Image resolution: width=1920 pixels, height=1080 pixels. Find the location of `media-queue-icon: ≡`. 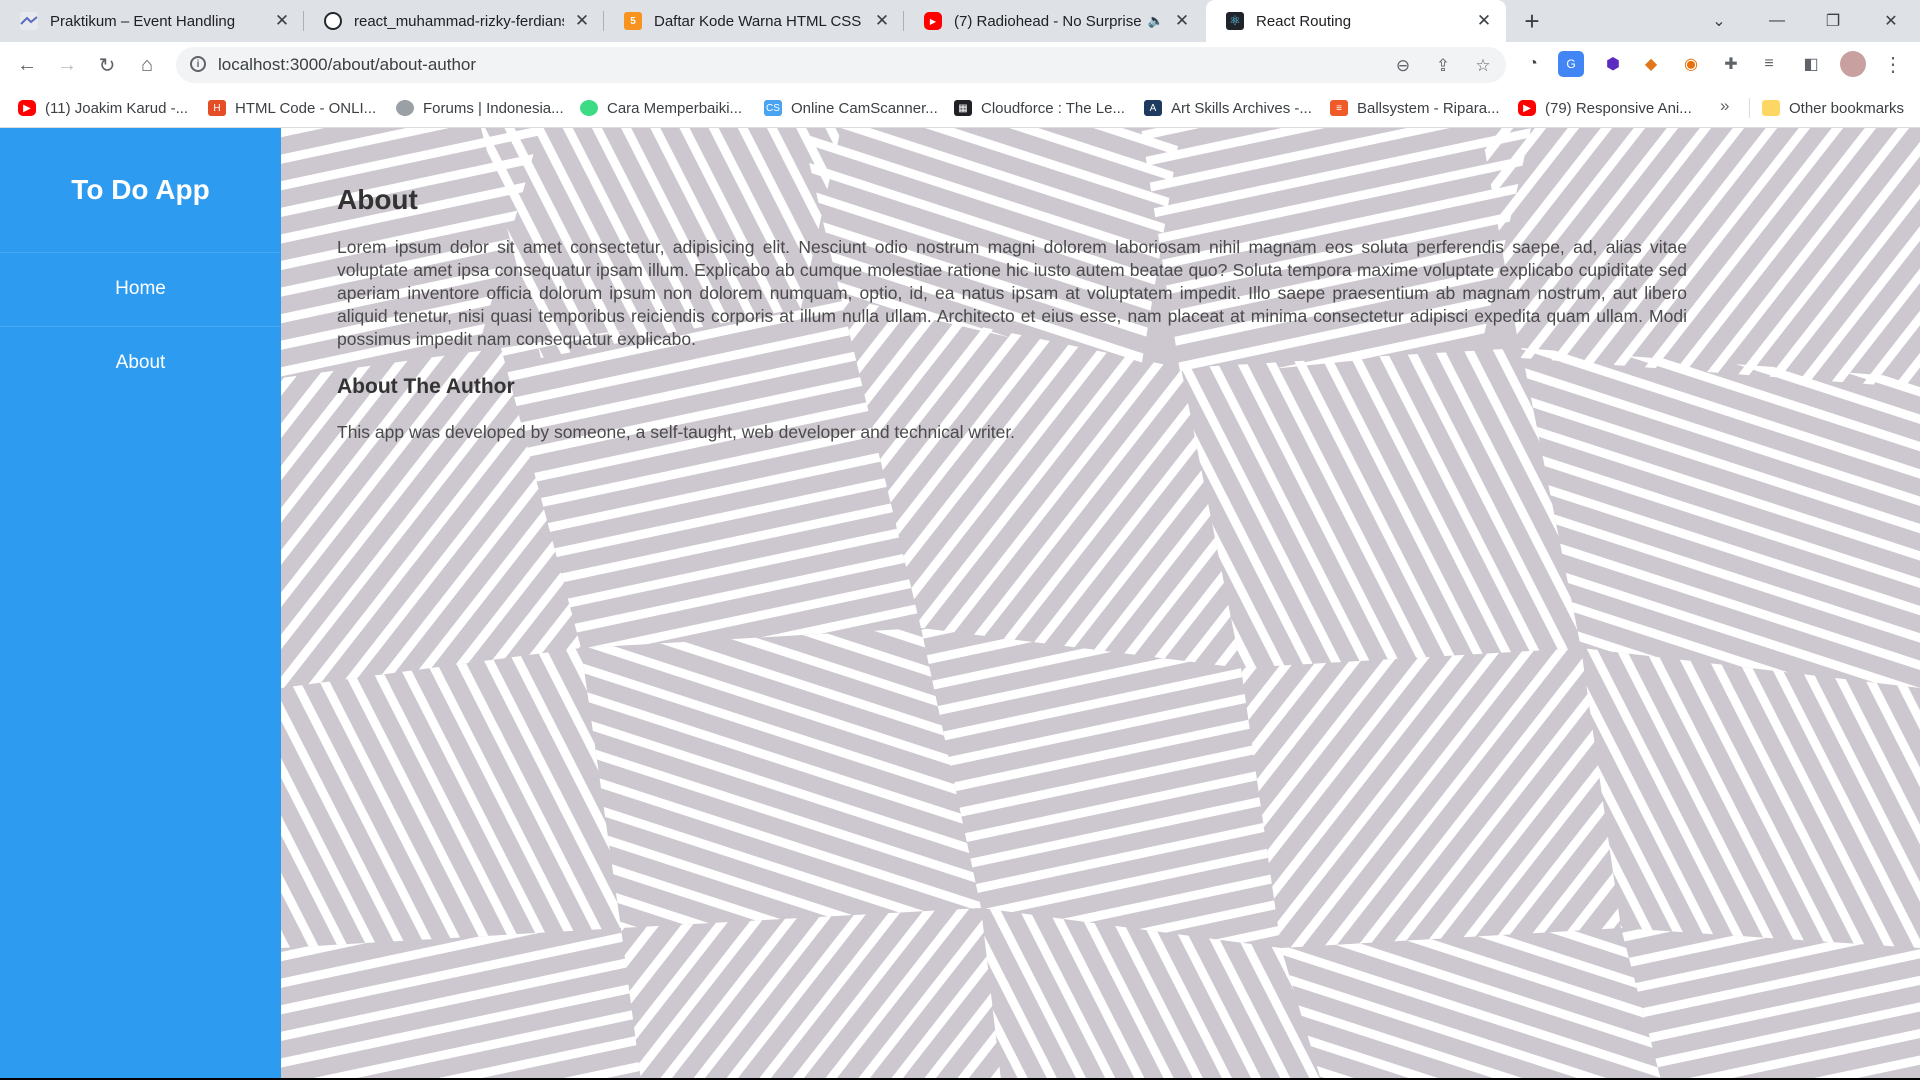

media-queue-icon: ≡ is located at coordinates (1769, 64).